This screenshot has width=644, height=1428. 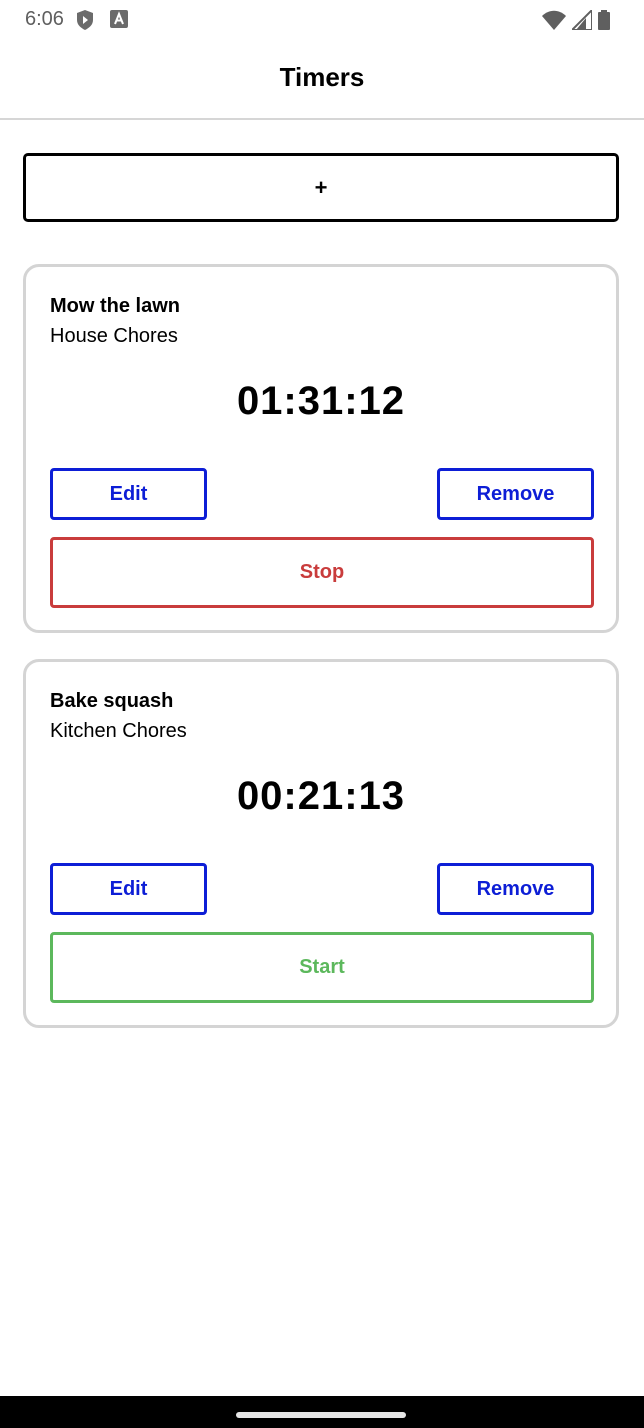 I want to click on timer-name: Mow the lawn, so click(x=115, y=306).